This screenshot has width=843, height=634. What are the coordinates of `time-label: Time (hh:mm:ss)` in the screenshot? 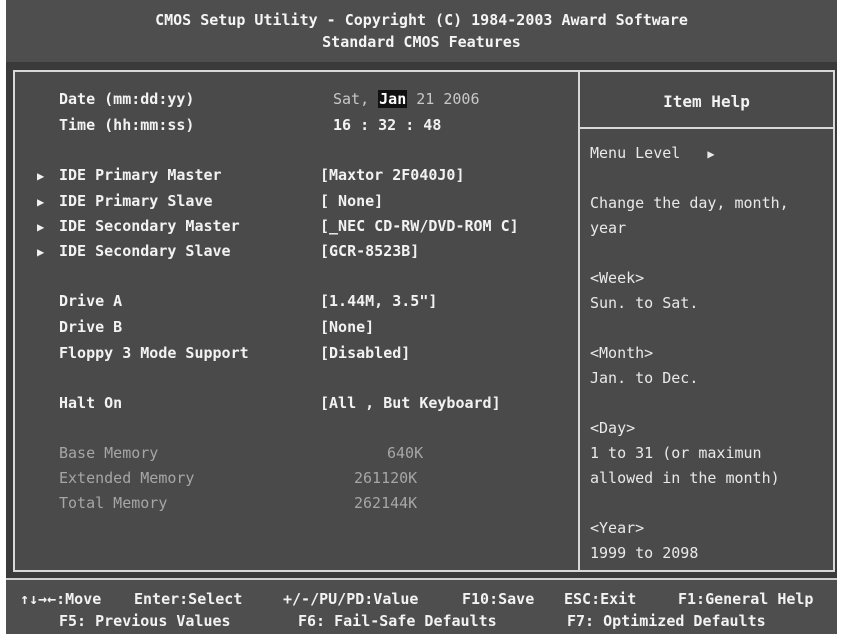 It's located at (127, 125).